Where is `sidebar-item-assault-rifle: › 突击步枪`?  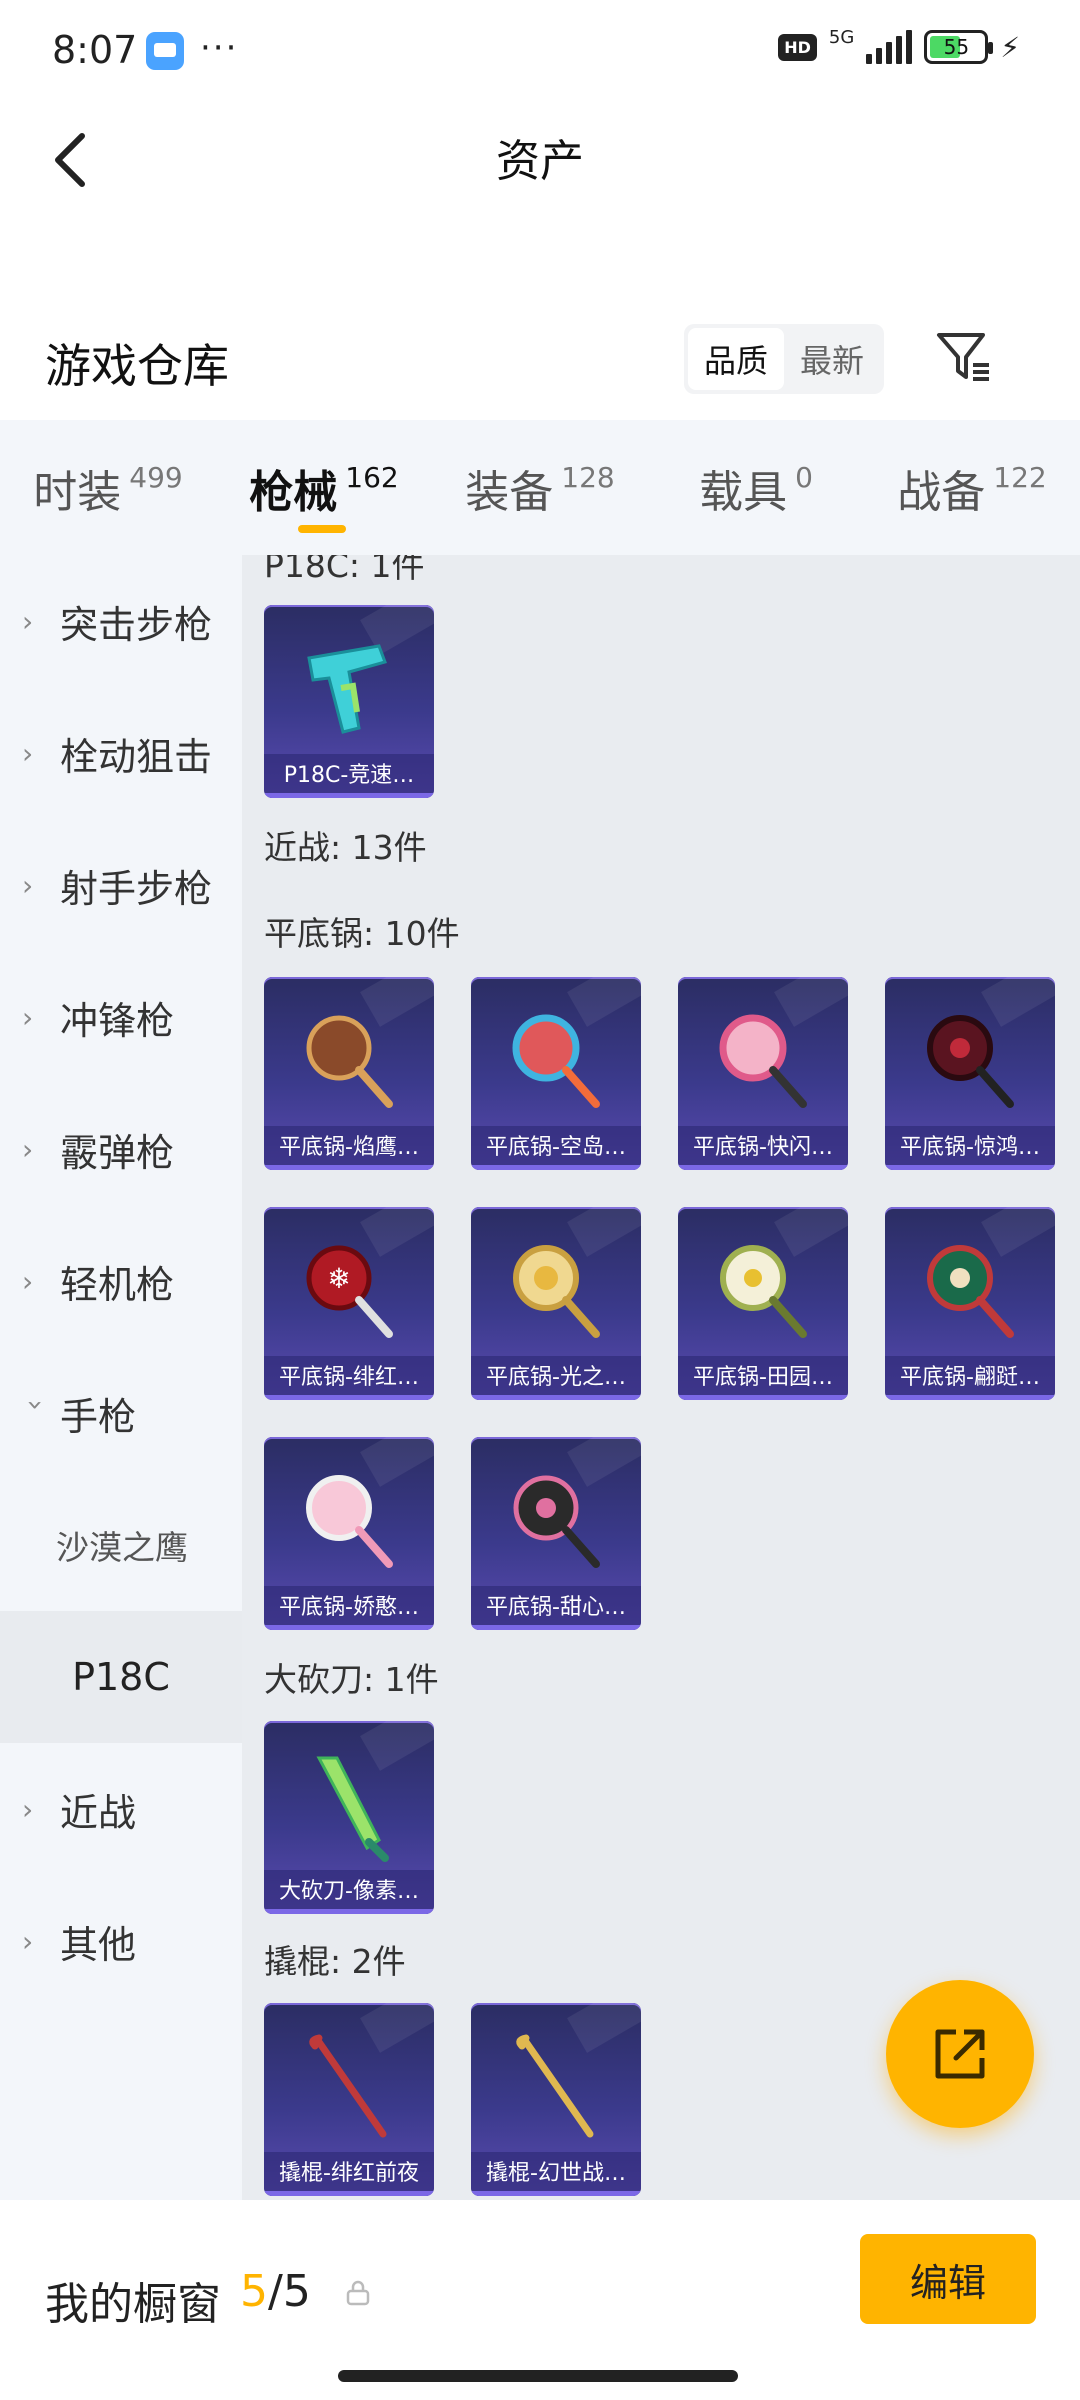 sidebar-item-assault-rifle: › 突击步枪 is located at coordinates (121, 621).